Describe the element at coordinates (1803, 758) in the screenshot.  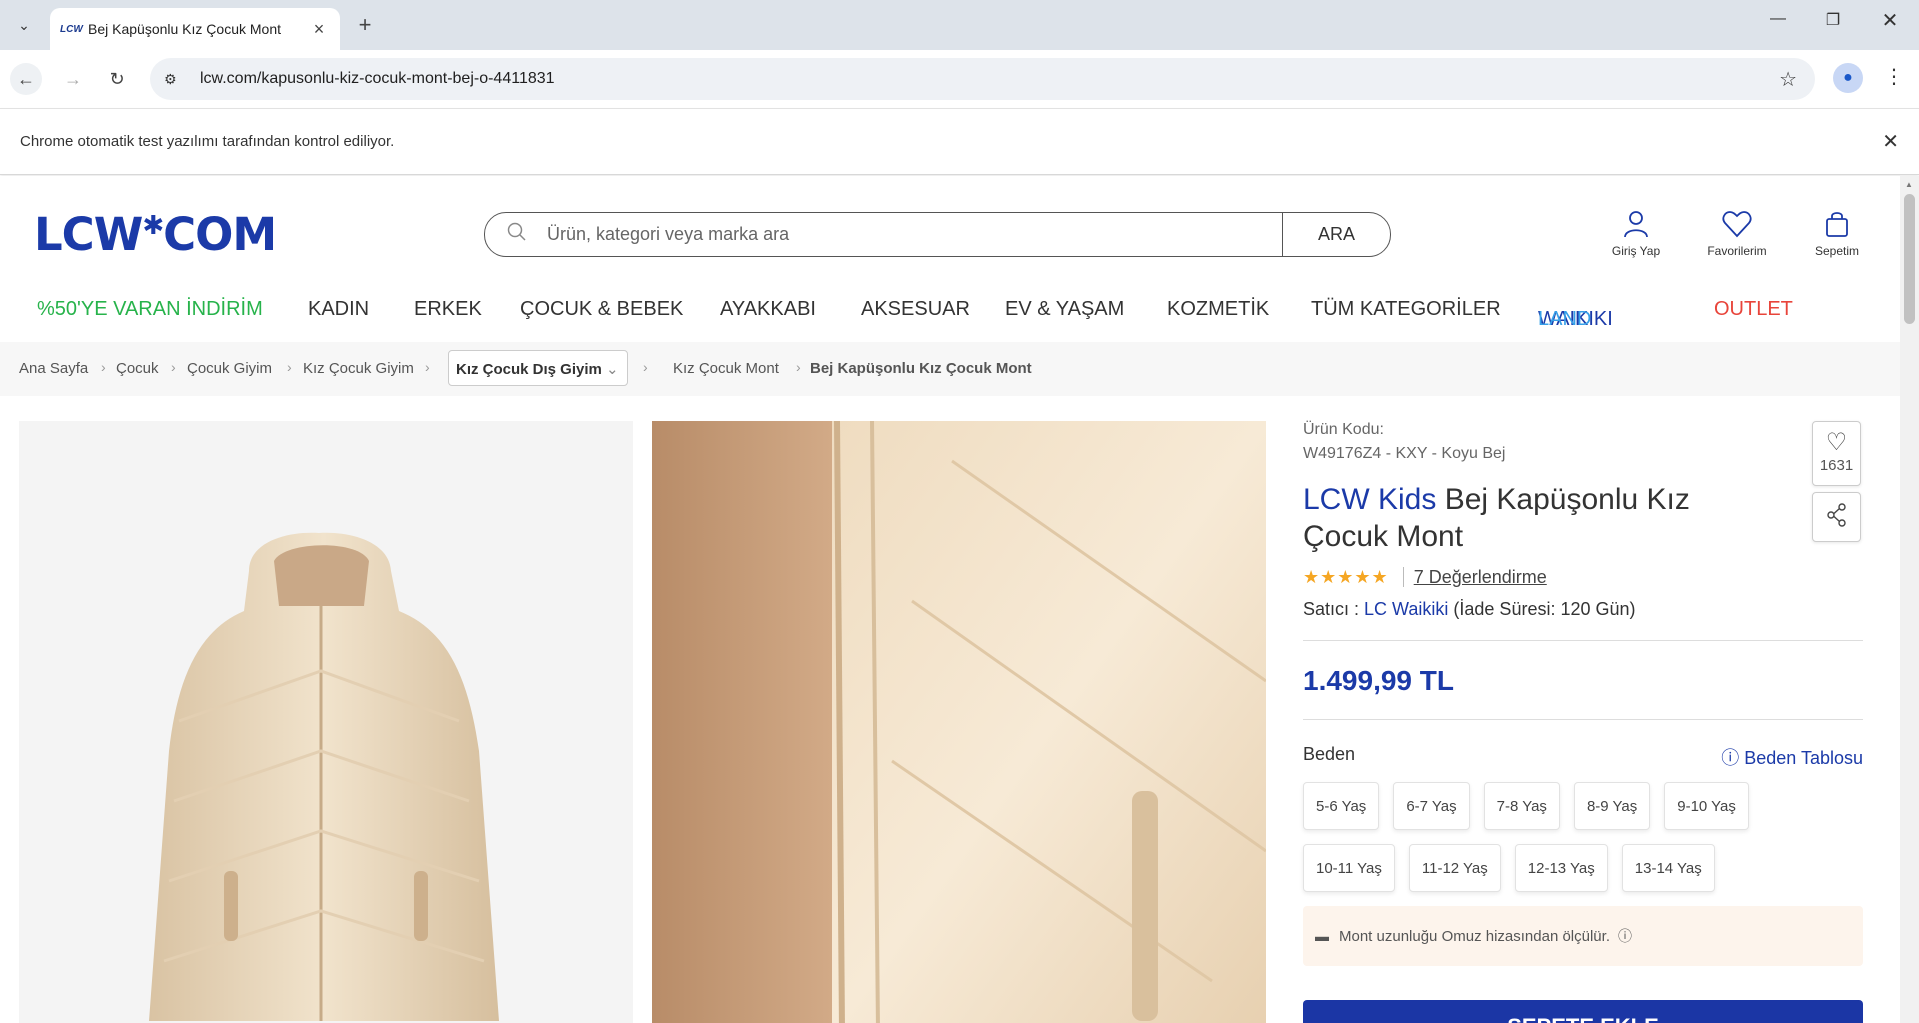
I see `size-table-label: Beden Tablosu` at that location.